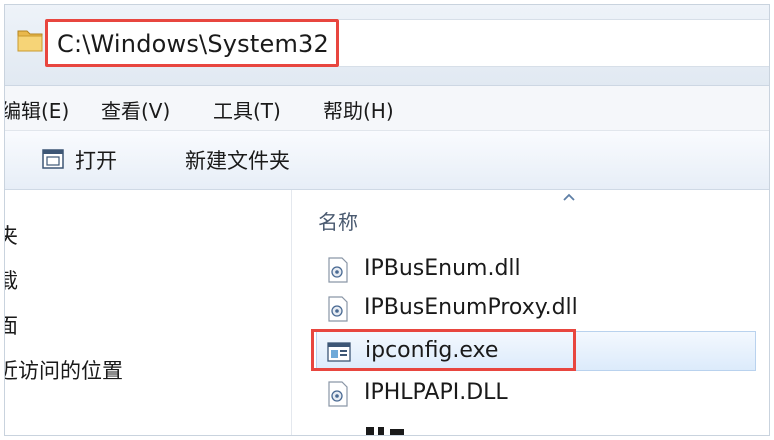 Image resolution: width=774 pixels, height=440 pixels. I want to click on menu-bar: 编辑(E) 查看(V) 工具(T) 帮助(H), so click(387, 108).